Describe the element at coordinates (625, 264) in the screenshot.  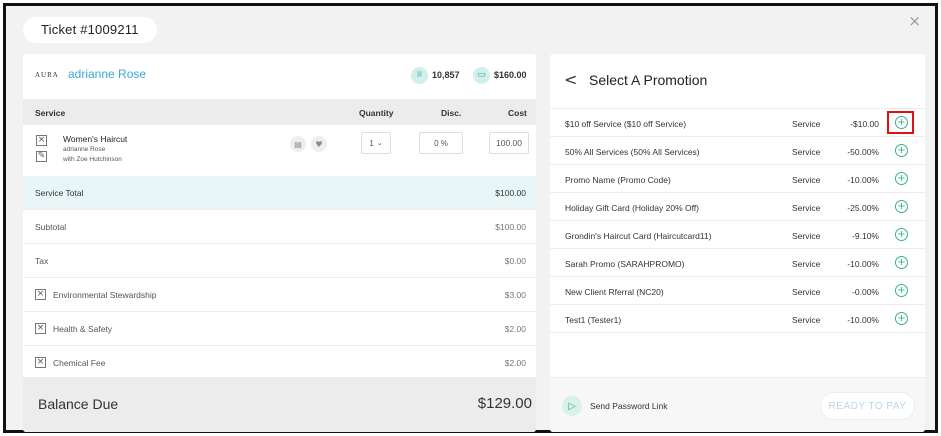
I see `promotion-name: Sarah Promo (SARAHPROMO)` at that location.